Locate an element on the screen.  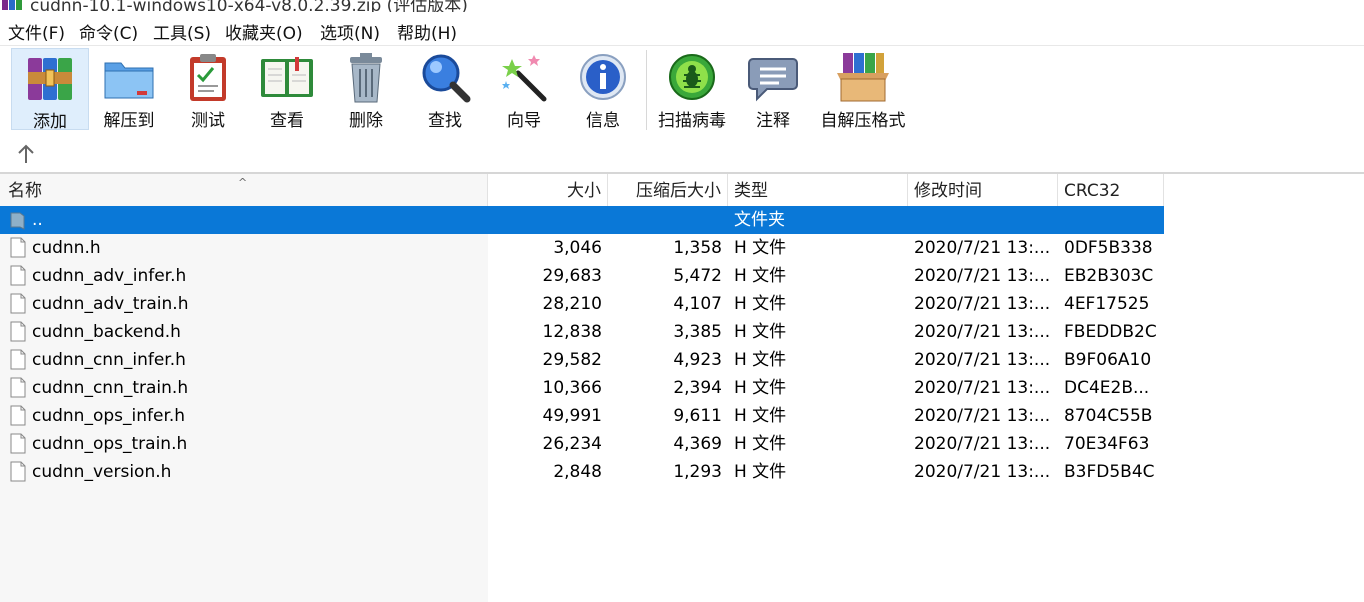
column-type: 类型 is located at coordinates (818, 190).